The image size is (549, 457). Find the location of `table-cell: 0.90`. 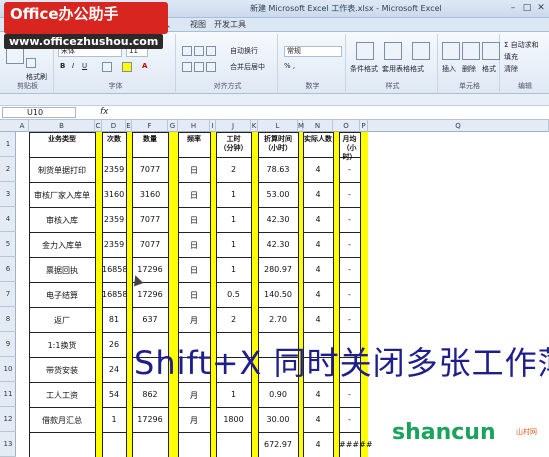

table-cell: 0.90 is located at coordinates (278, 394).